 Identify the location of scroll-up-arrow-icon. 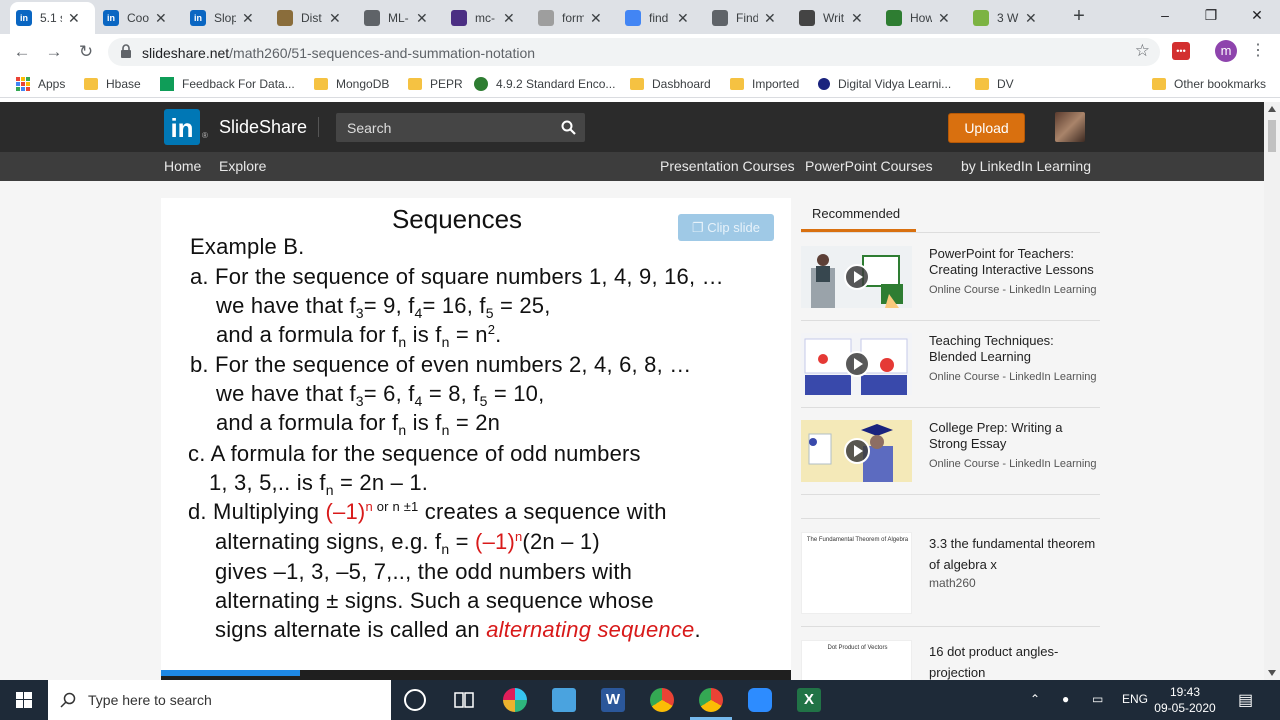
(1272, 109).